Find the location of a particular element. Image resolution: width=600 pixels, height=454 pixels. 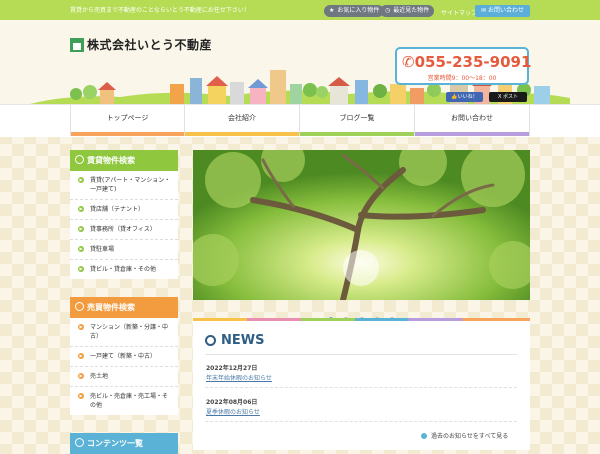

nav-label: 会社紹介 is located at coordinates (242, 118).